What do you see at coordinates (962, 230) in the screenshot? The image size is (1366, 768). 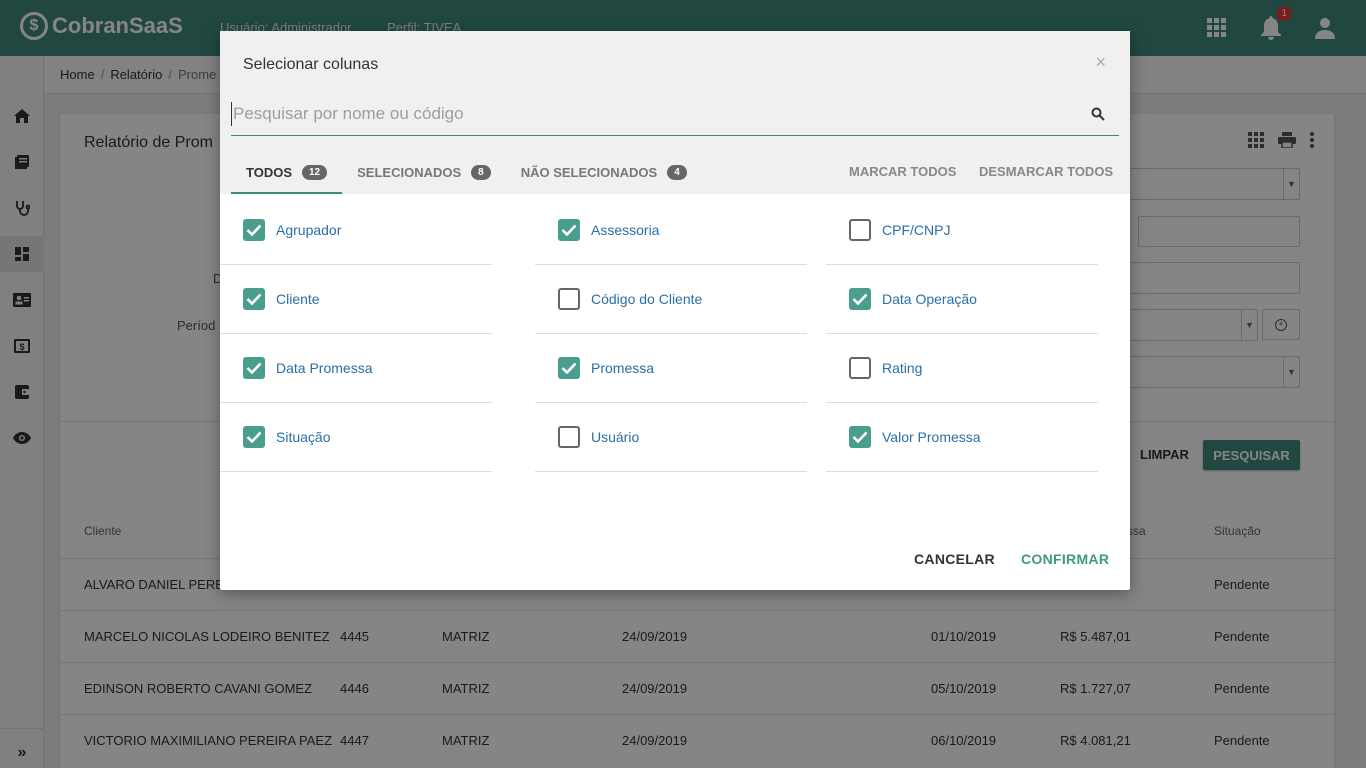 I see `column-option: CPF/CNPJ` at bounding box center [962, 230].